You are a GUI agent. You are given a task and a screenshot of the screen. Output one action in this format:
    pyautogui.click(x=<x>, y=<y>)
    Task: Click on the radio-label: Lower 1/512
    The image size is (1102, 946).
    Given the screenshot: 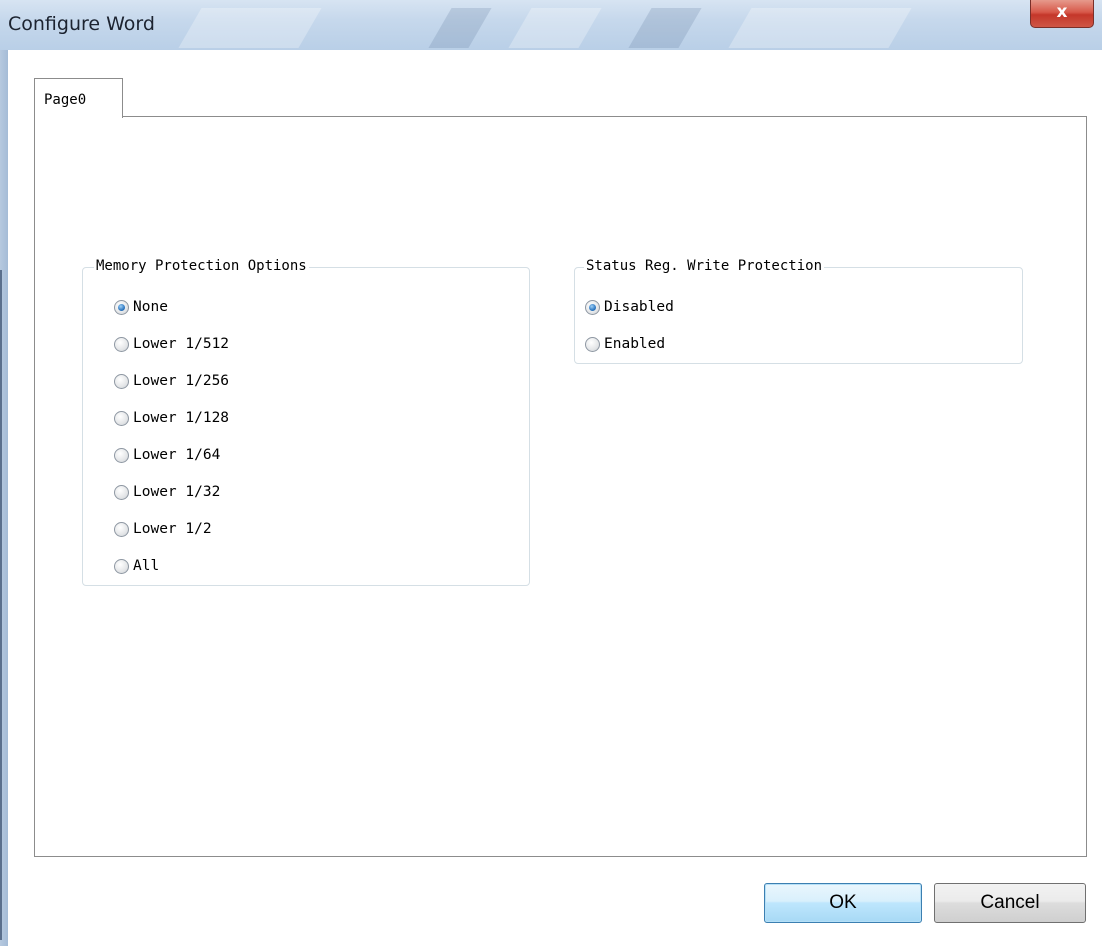 What is the action you would take?
    pyautogui.click(x=181, y=344)
    